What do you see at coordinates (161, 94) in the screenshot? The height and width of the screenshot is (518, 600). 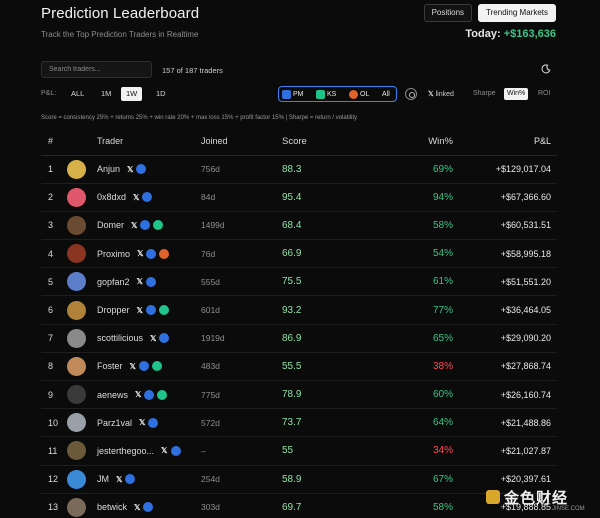 I see `range-1d-button: 1D` at bounding box center [161, 94].